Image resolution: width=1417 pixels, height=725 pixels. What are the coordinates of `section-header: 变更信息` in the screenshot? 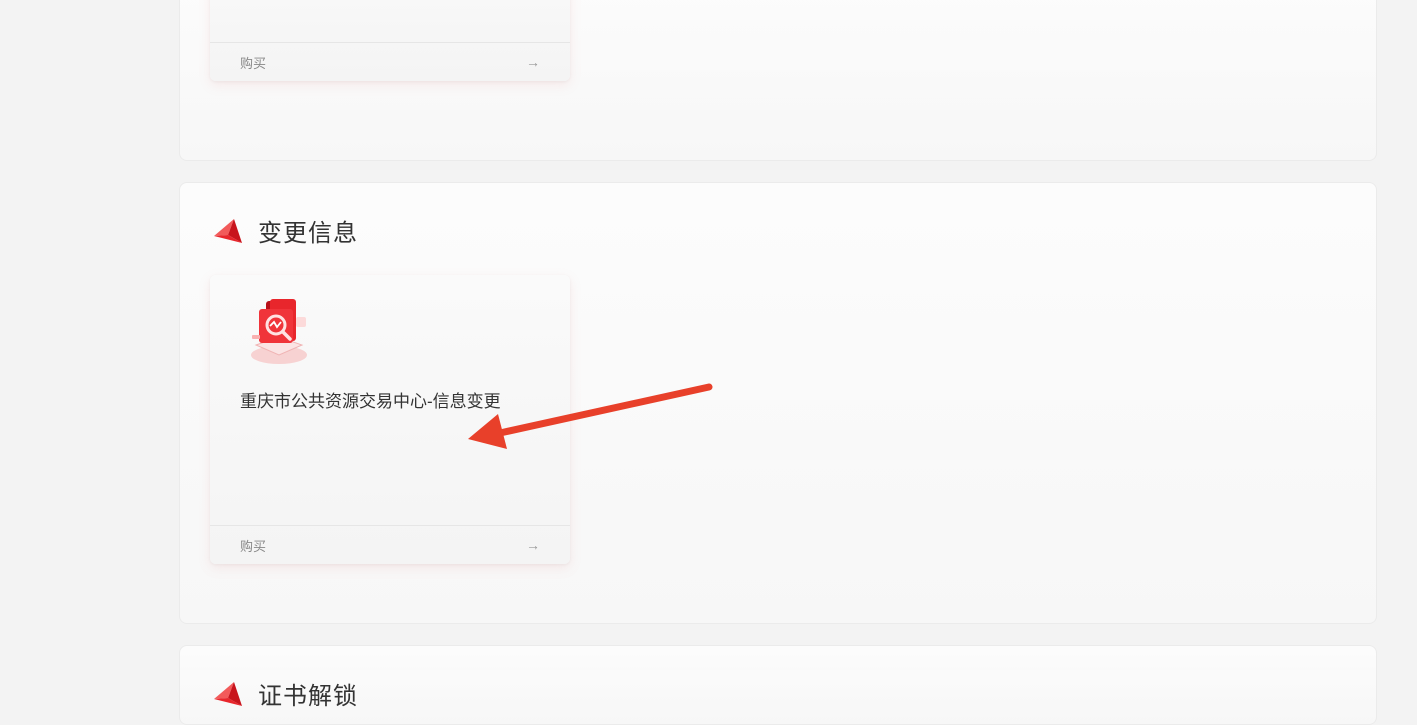 It's located at (285, 230).